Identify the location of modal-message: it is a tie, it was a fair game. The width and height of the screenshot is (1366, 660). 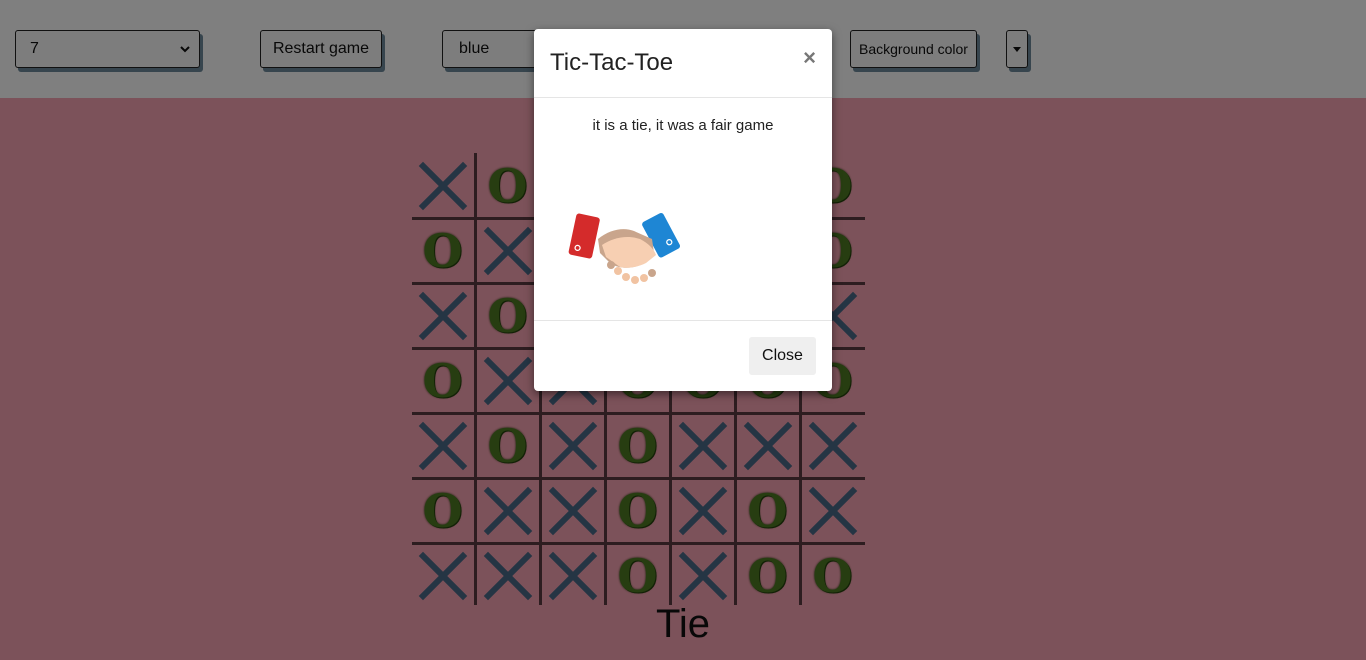
(683, 125).